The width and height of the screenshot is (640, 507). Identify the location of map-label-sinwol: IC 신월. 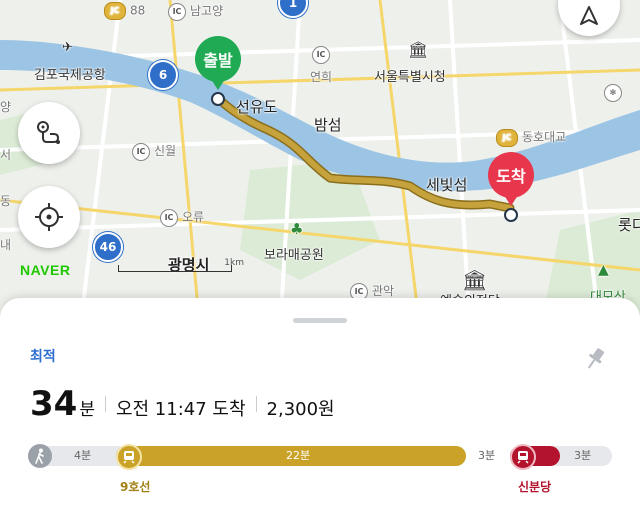
(154, 151).